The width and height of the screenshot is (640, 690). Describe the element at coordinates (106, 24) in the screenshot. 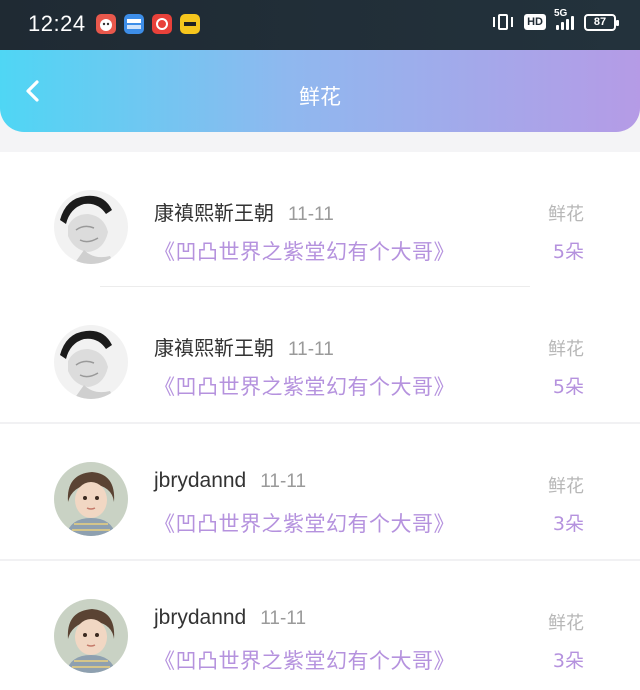

I see `app-icon-cartoon` at that location.